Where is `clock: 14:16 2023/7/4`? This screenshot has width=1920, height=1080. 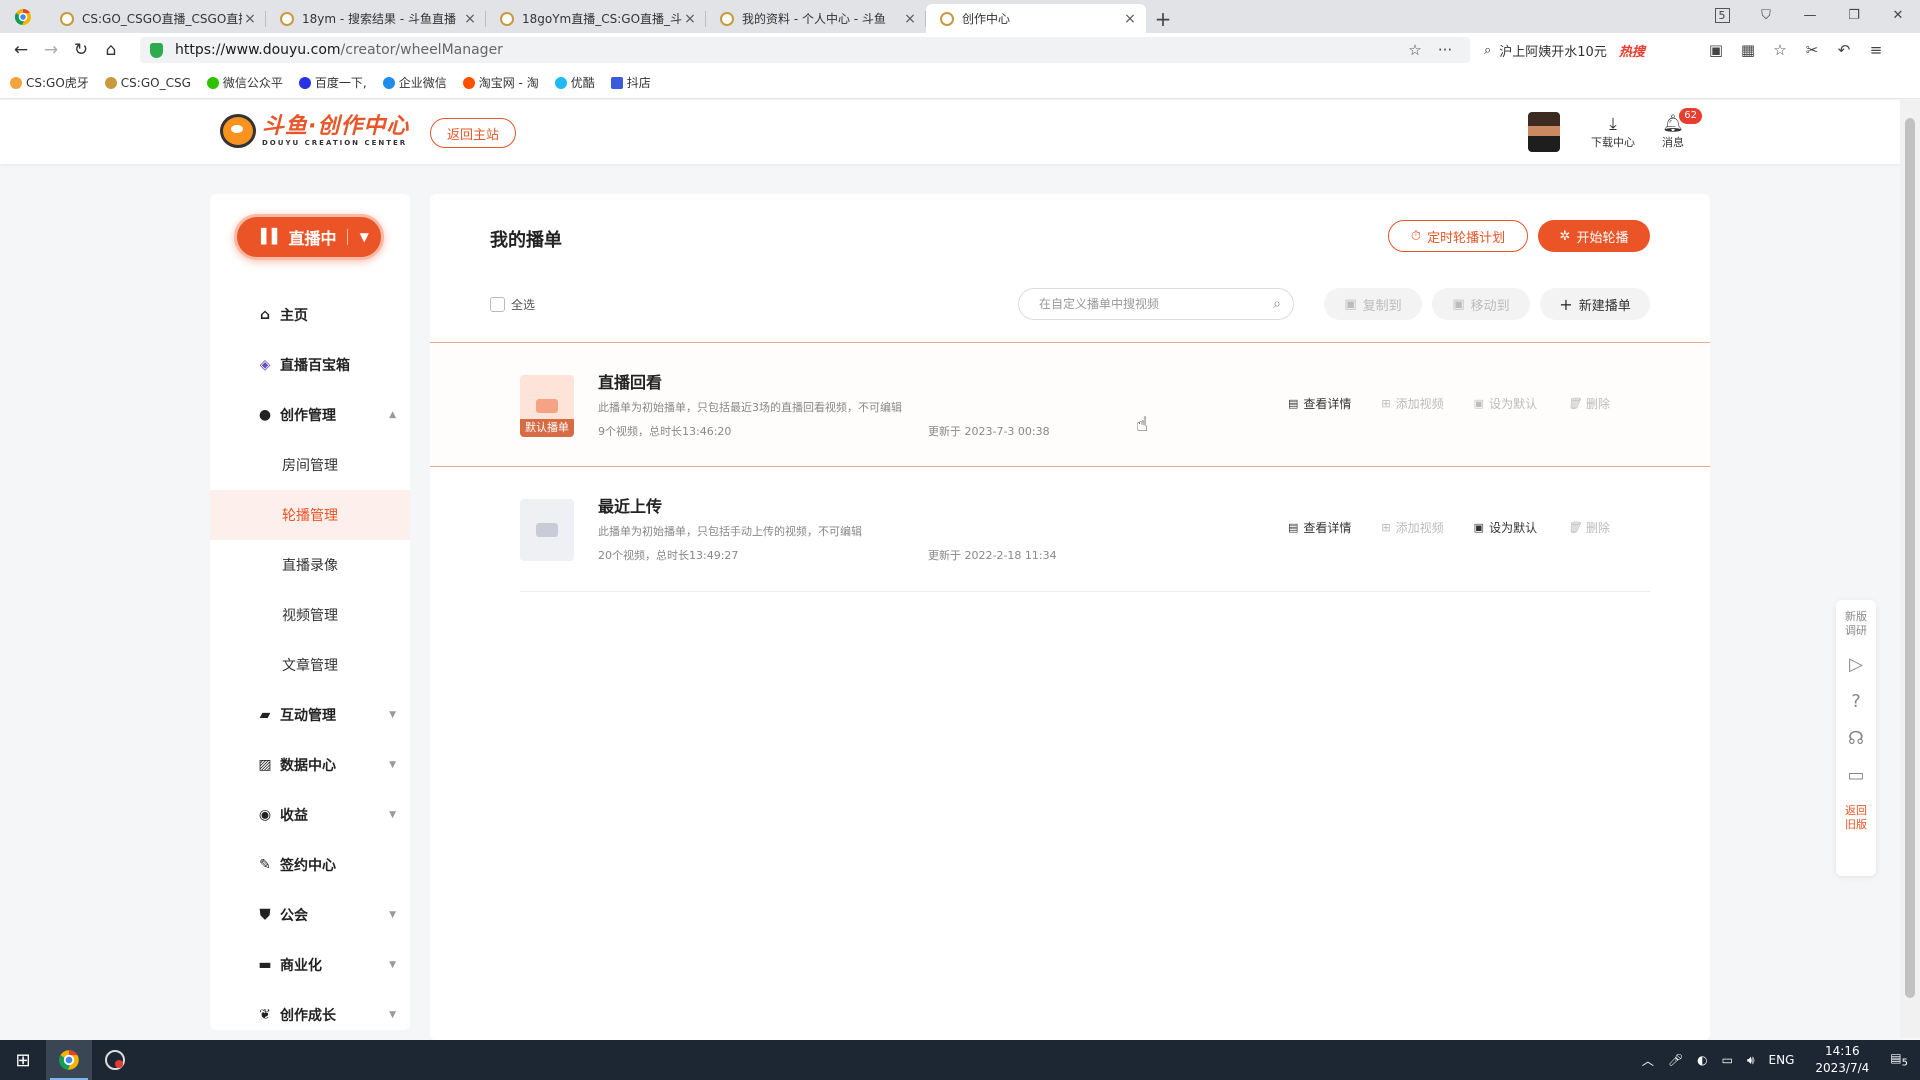
clock: 14:16 2023/7/4 is located at coordinates (1842, 1060).